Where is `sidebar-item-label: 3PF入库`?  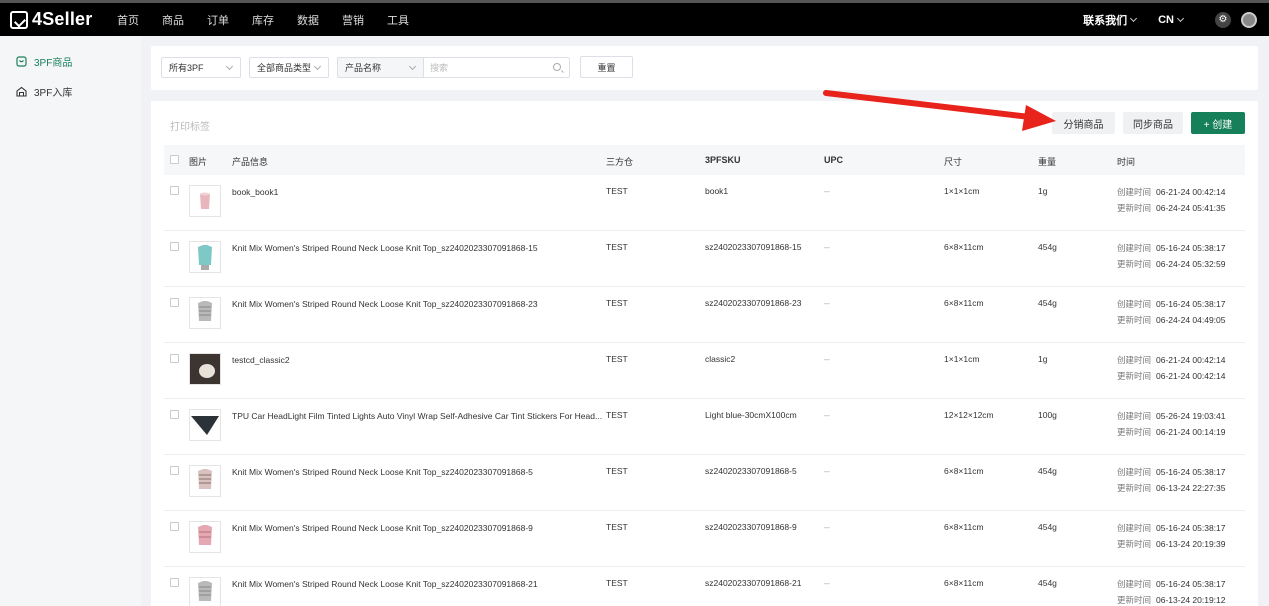 sidebar-item-label: 3PF入库 is located at coordinates (53, 93).